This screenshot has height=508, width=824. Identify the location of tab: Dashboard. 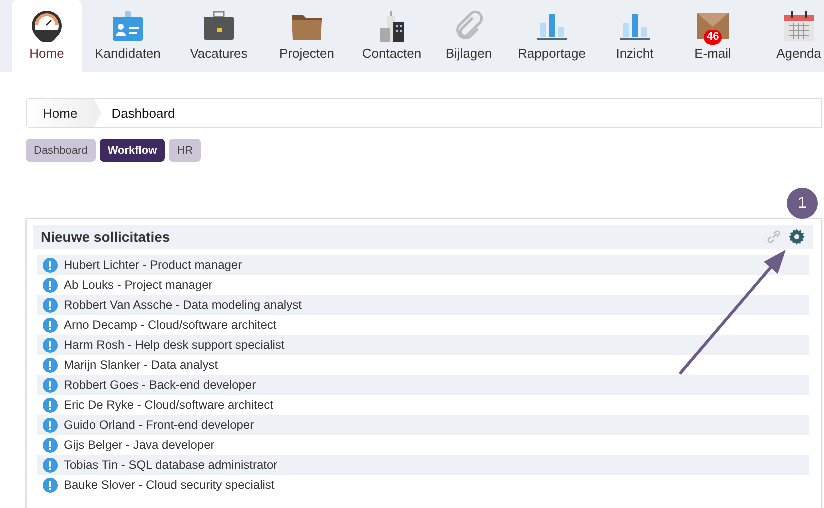
(61, 150).